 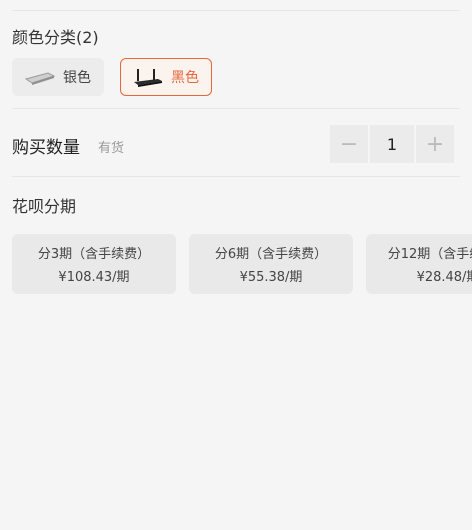 I want to click on quantity-label: 购买数量, so click(x=46, y=148).